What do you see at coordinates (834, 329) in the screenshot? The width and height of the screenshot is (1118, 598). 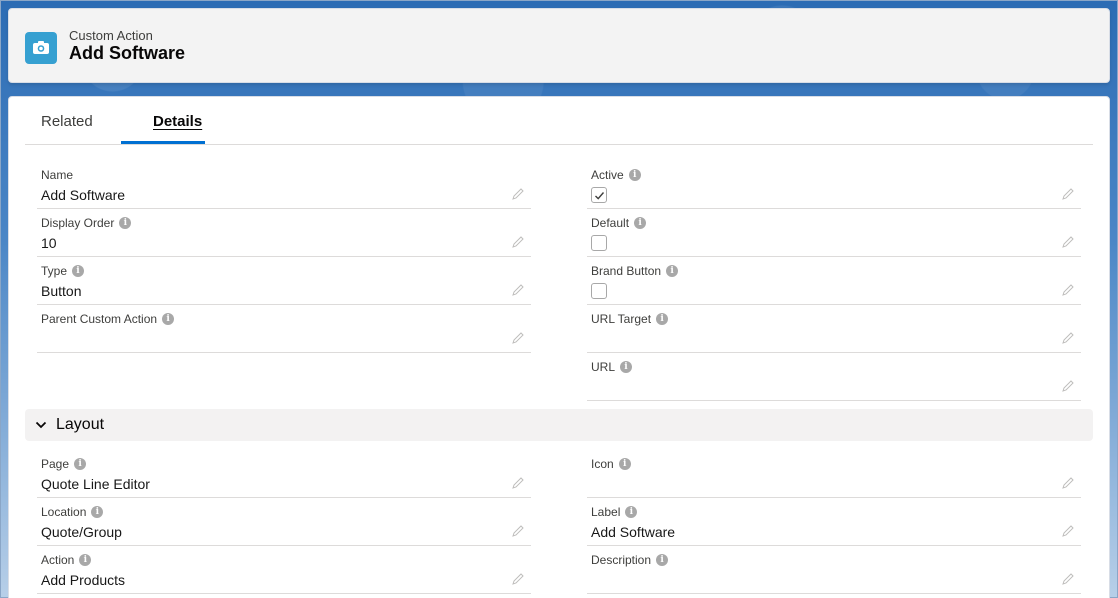 I see `field-url-target: URL Target i` at bounding box center [834, 329].